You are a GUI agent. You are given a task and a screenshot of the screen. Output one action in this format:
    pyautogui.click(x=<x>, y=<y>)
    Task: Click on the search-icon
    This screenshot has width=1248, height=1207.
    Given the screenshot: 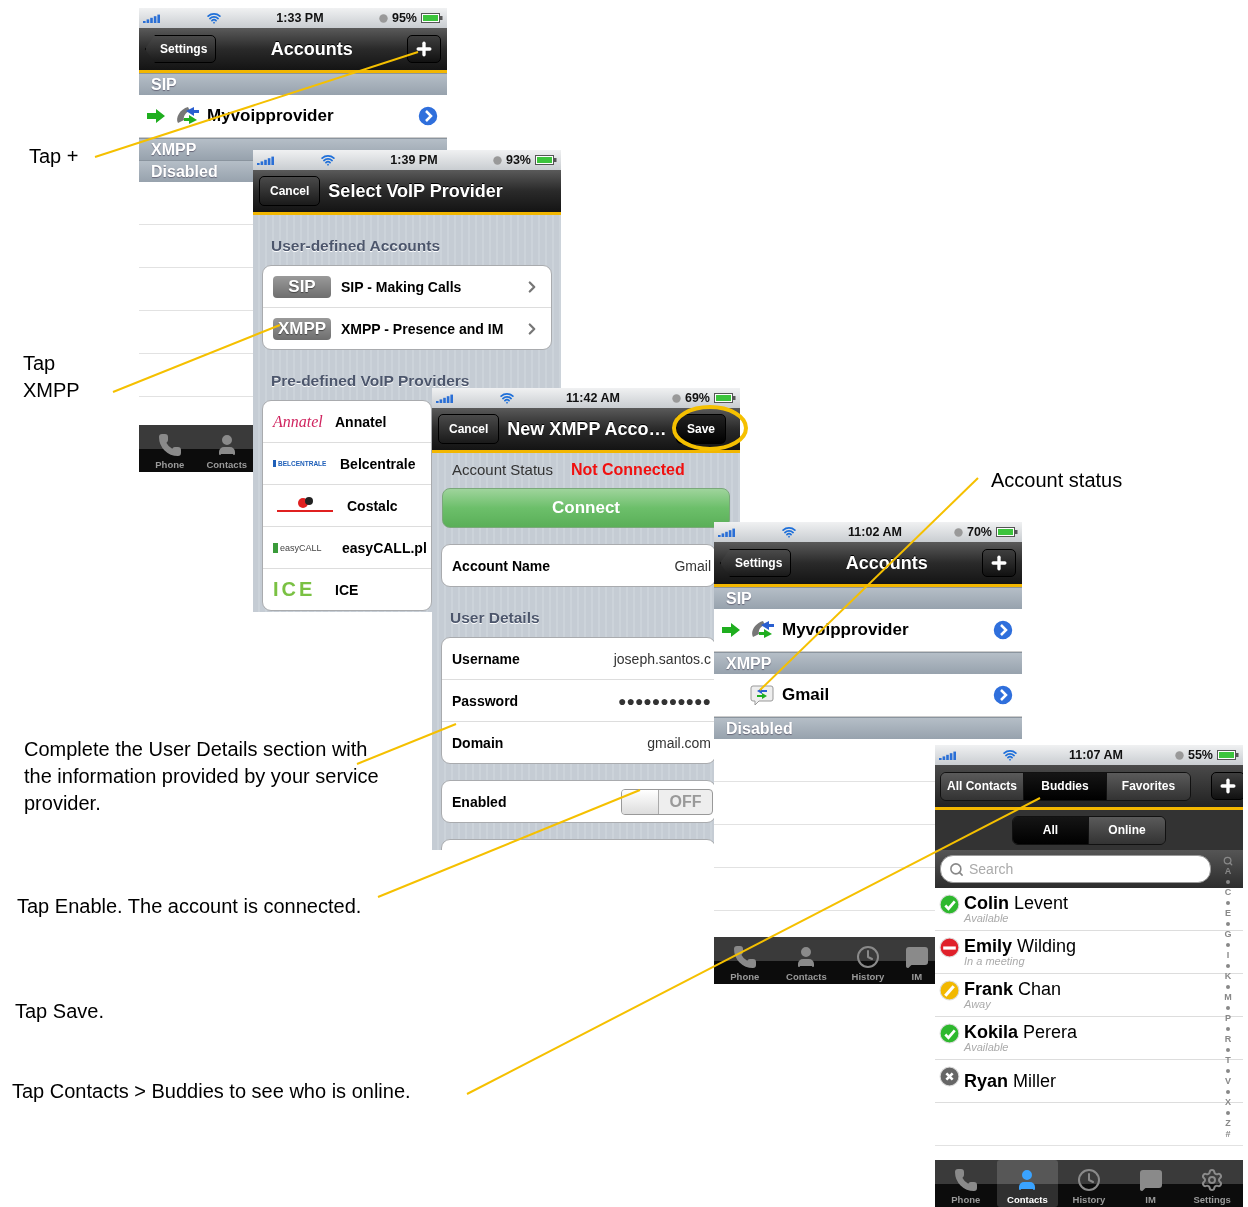 What is the action you would take?
    pyautogui.click(x=1228, y=861)
    